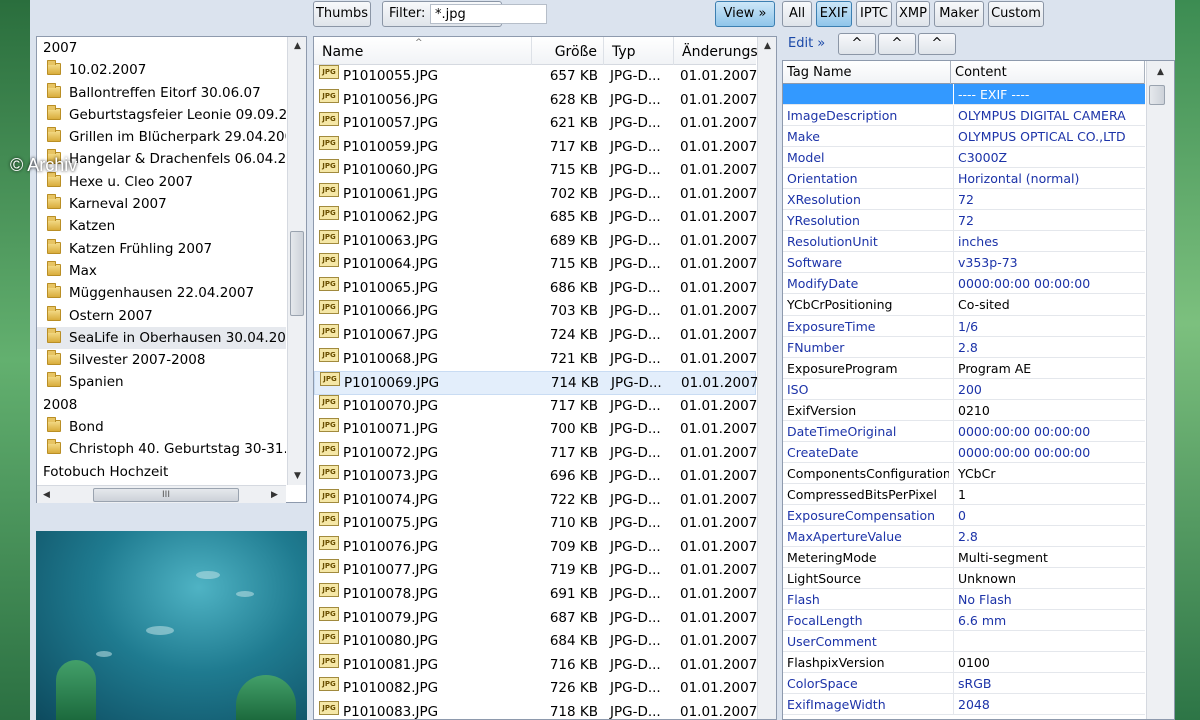 Image resolution: width=1200 pixels, height=720 pixels. What do you see at coordinates (161, 338) in the screenshot?
I see `folder-tree-item: SeaLife in Oberhausen 30.04.2007` at bounding box center [161, 338].